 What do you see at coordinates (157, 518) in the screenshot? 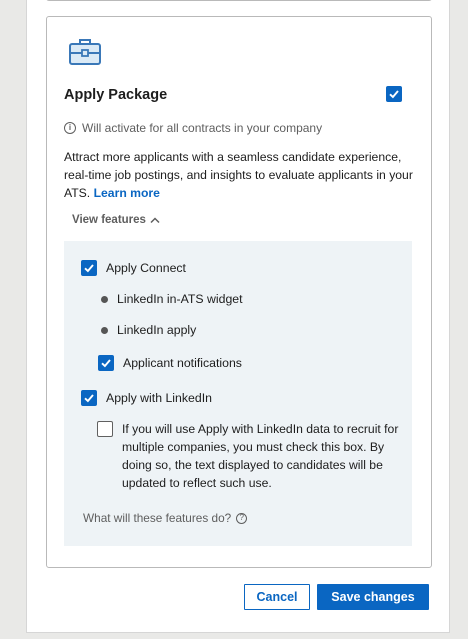
I see `features-help-text: What will these features do?` at bounding box center [157, 518].